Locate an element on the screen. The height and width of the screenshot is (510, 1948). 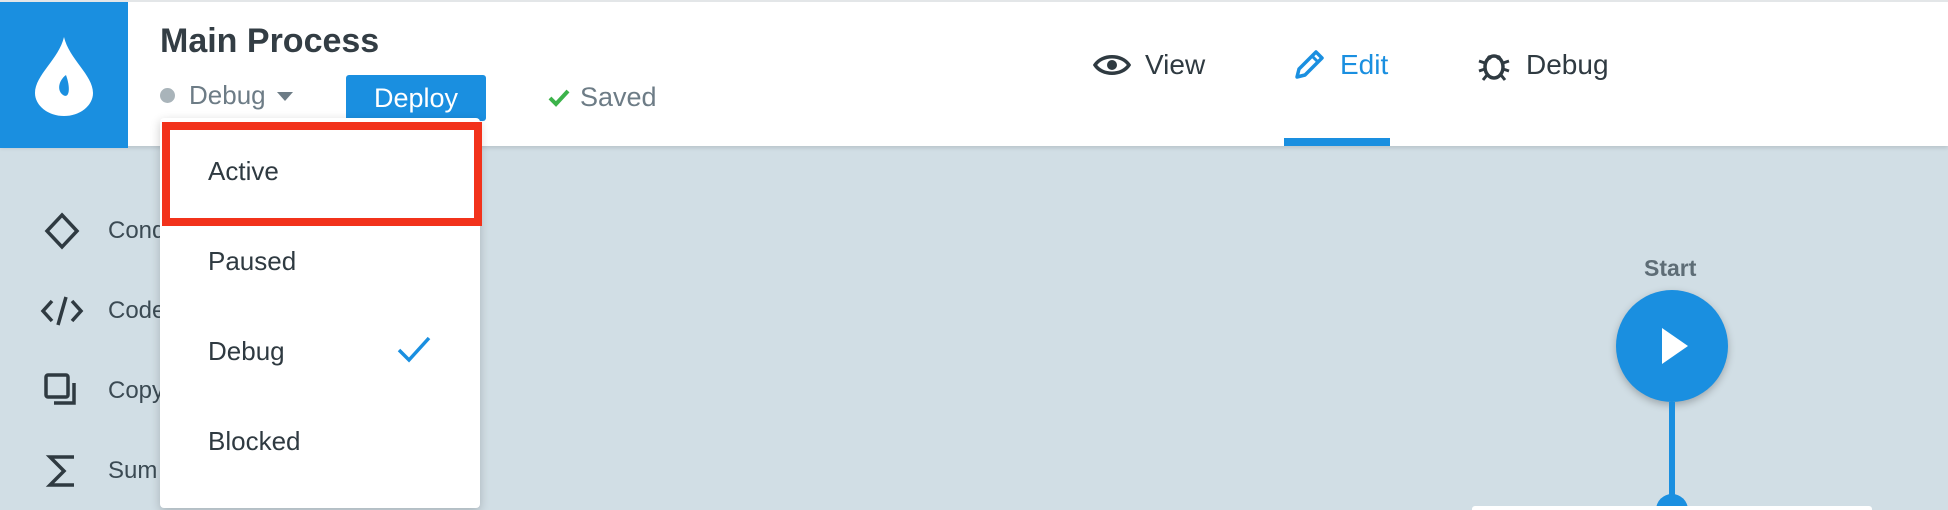
status-option-paused: Paused is located at coordinates (320, 261).